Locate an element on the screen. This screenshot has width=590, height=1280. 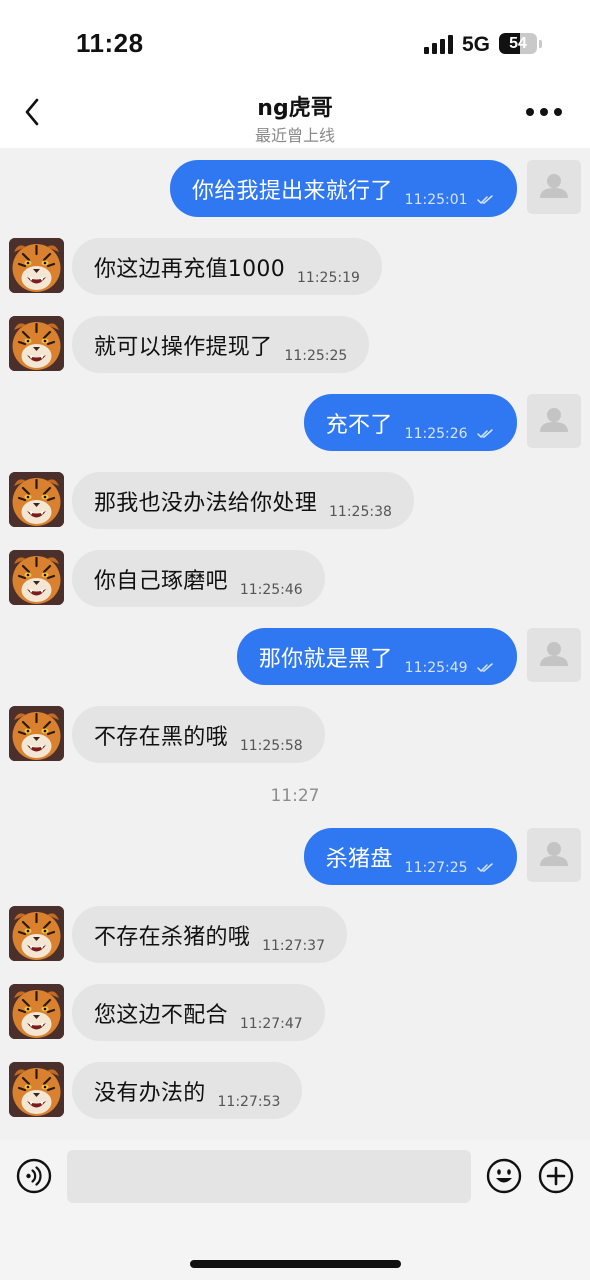
message-row: 杀猪盘 11:27:25 is located at coordinates (295, 857).